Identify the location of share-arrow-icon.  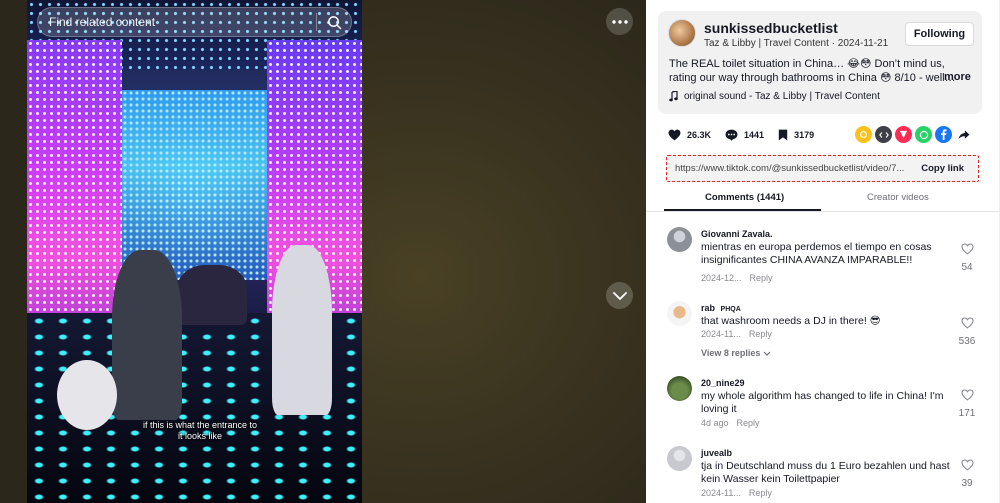
(963, 134).